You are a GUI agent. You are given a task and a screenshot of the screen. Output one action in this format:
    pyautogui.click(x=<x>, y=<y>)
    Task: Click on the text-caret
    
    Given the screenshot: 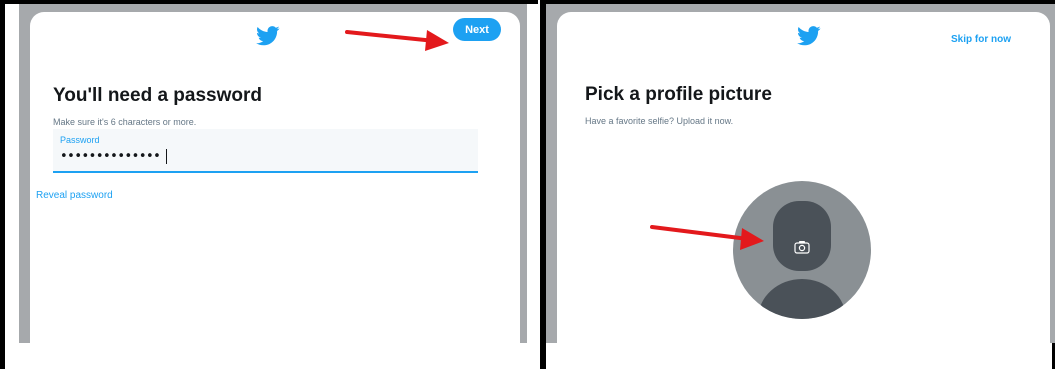 What is the action you would take?
    pyautogui.click(x=166, y=156)
    